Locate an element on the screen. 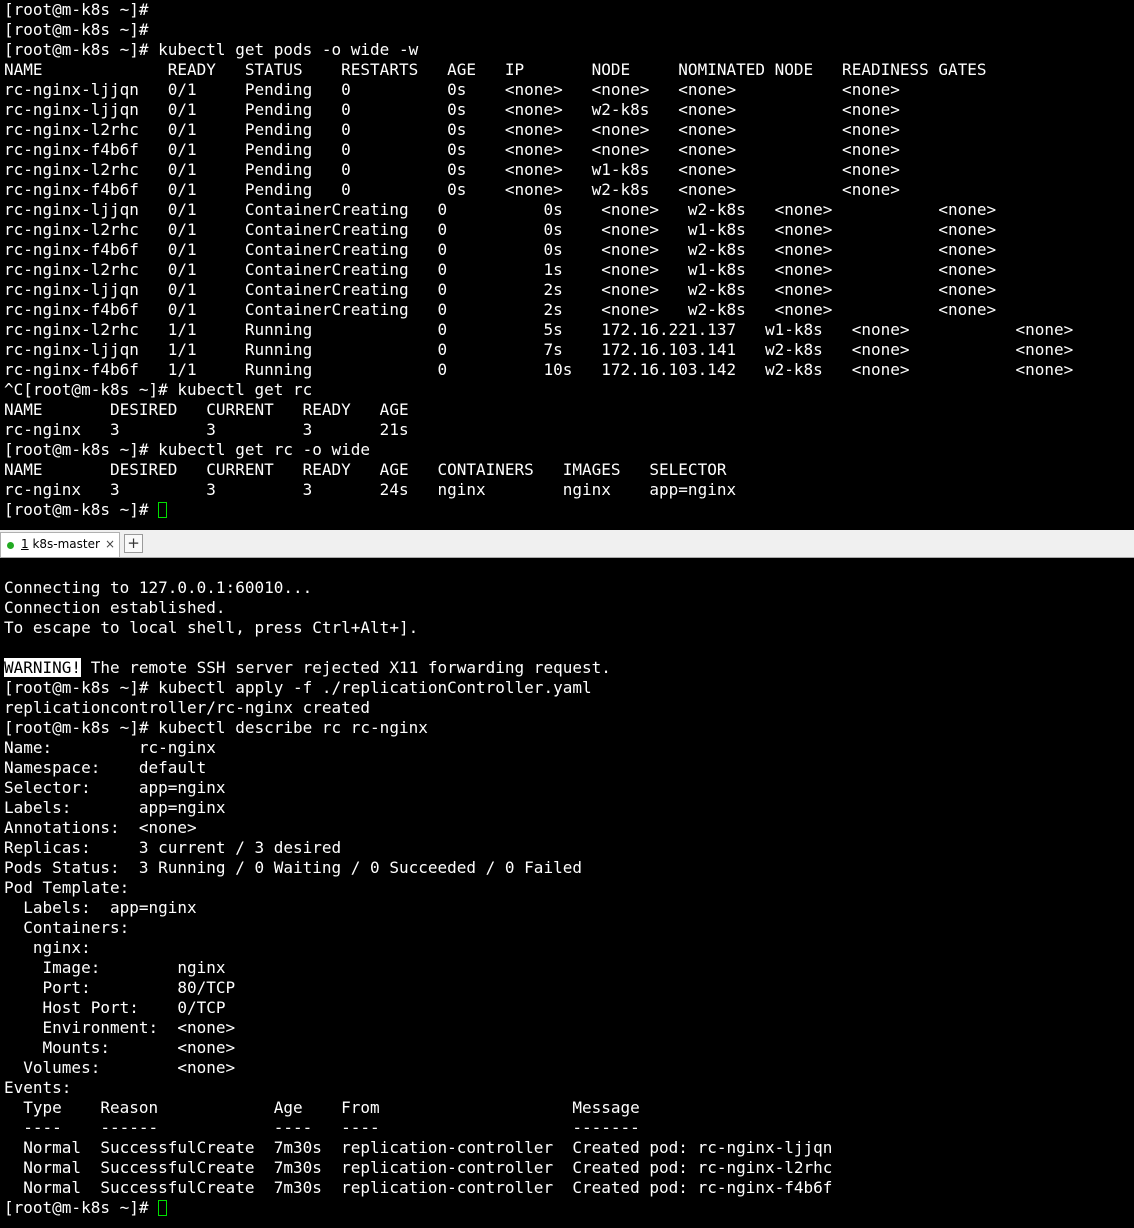 Image resolution: width=1134 pixels, height=1228 pixels. terminal-line: [root@m-k8s ~]# kubectl get rc -o wide is located at coordinates (187, 449).